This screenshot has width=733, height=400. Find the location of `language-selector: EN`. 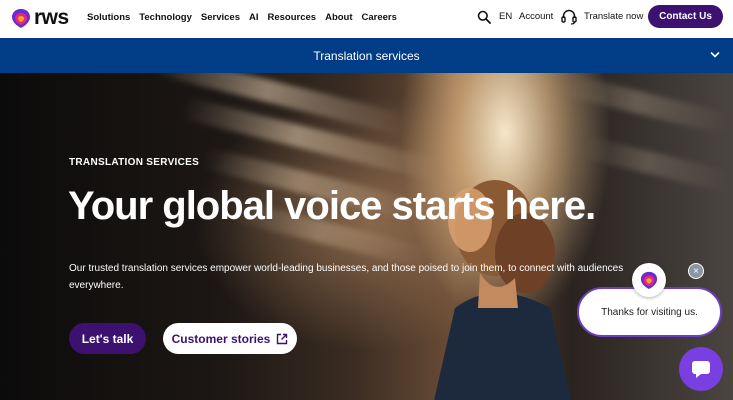

language-selector: EN is located at coordinates (505, 16).